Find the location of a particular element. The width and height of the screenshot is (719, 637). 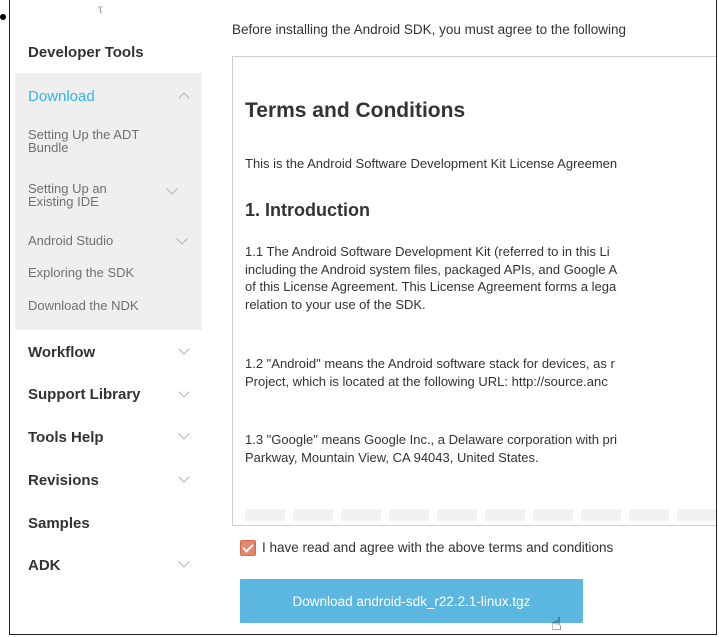

sidebar-subitem-exploring-sdk: Exploring the SDK is located at coordinates (81, 272).